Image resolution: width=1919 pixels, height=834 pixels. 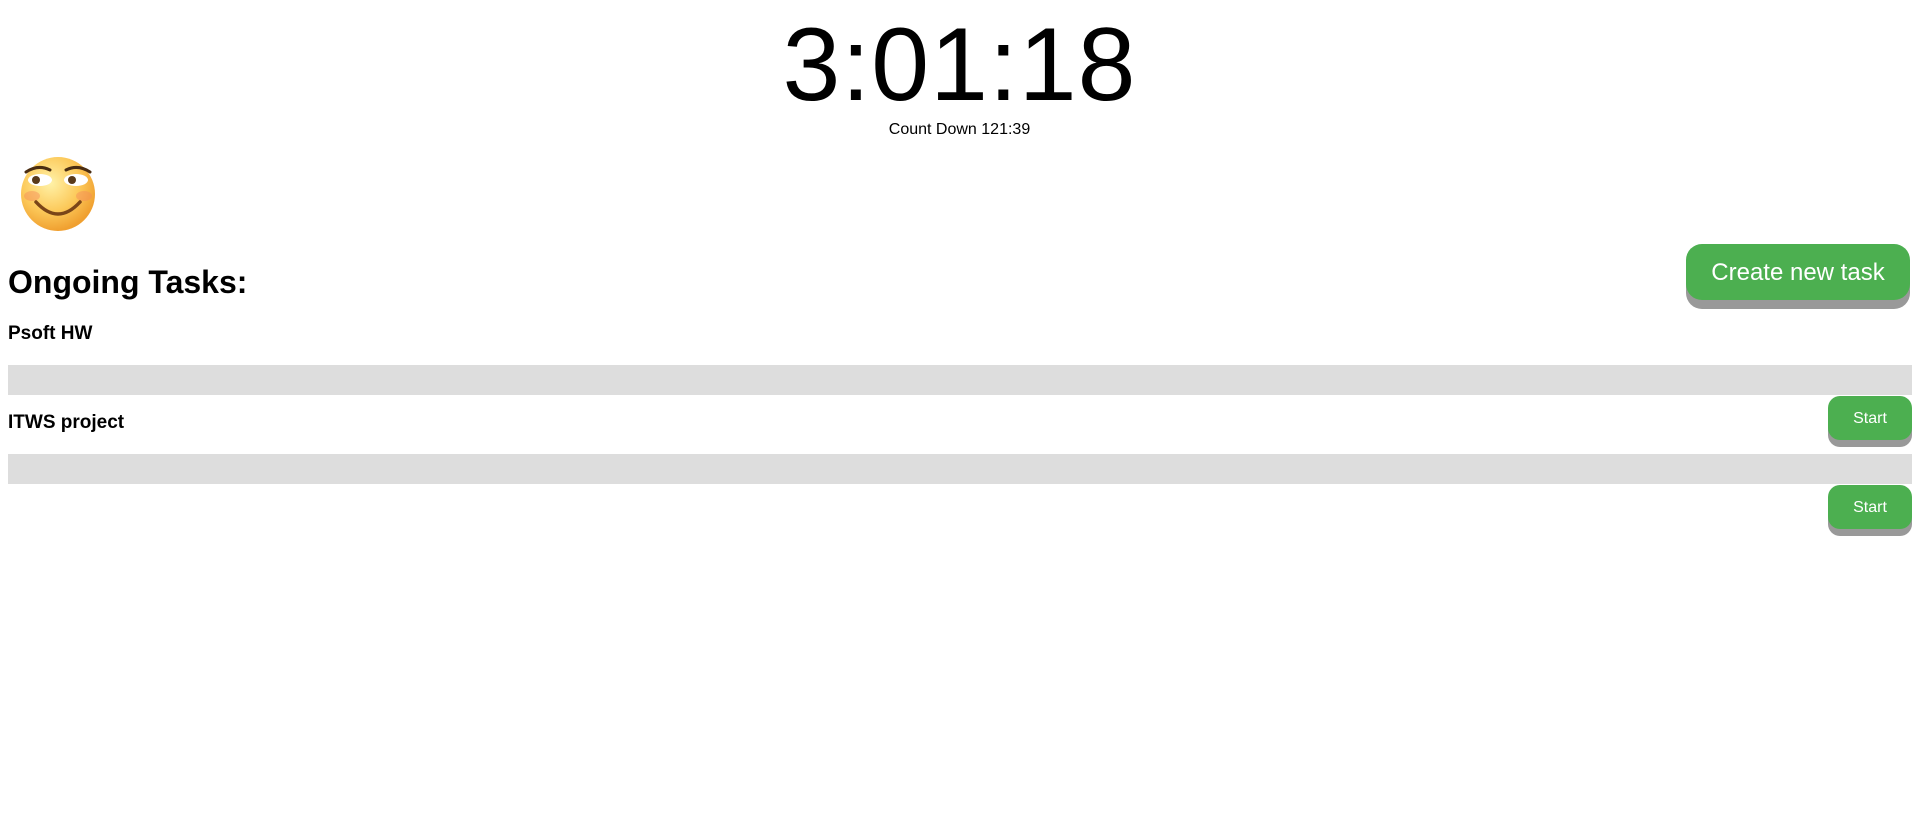 I want to click on task-name: ITWS project, so click(x=66, y=422).